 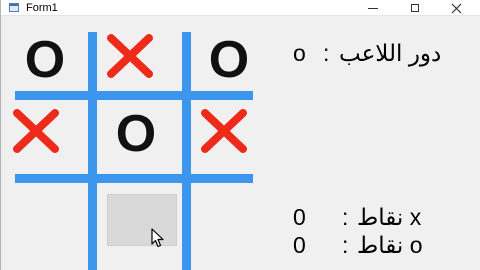 I want to click on form-icon, so click(x=14, y=7).